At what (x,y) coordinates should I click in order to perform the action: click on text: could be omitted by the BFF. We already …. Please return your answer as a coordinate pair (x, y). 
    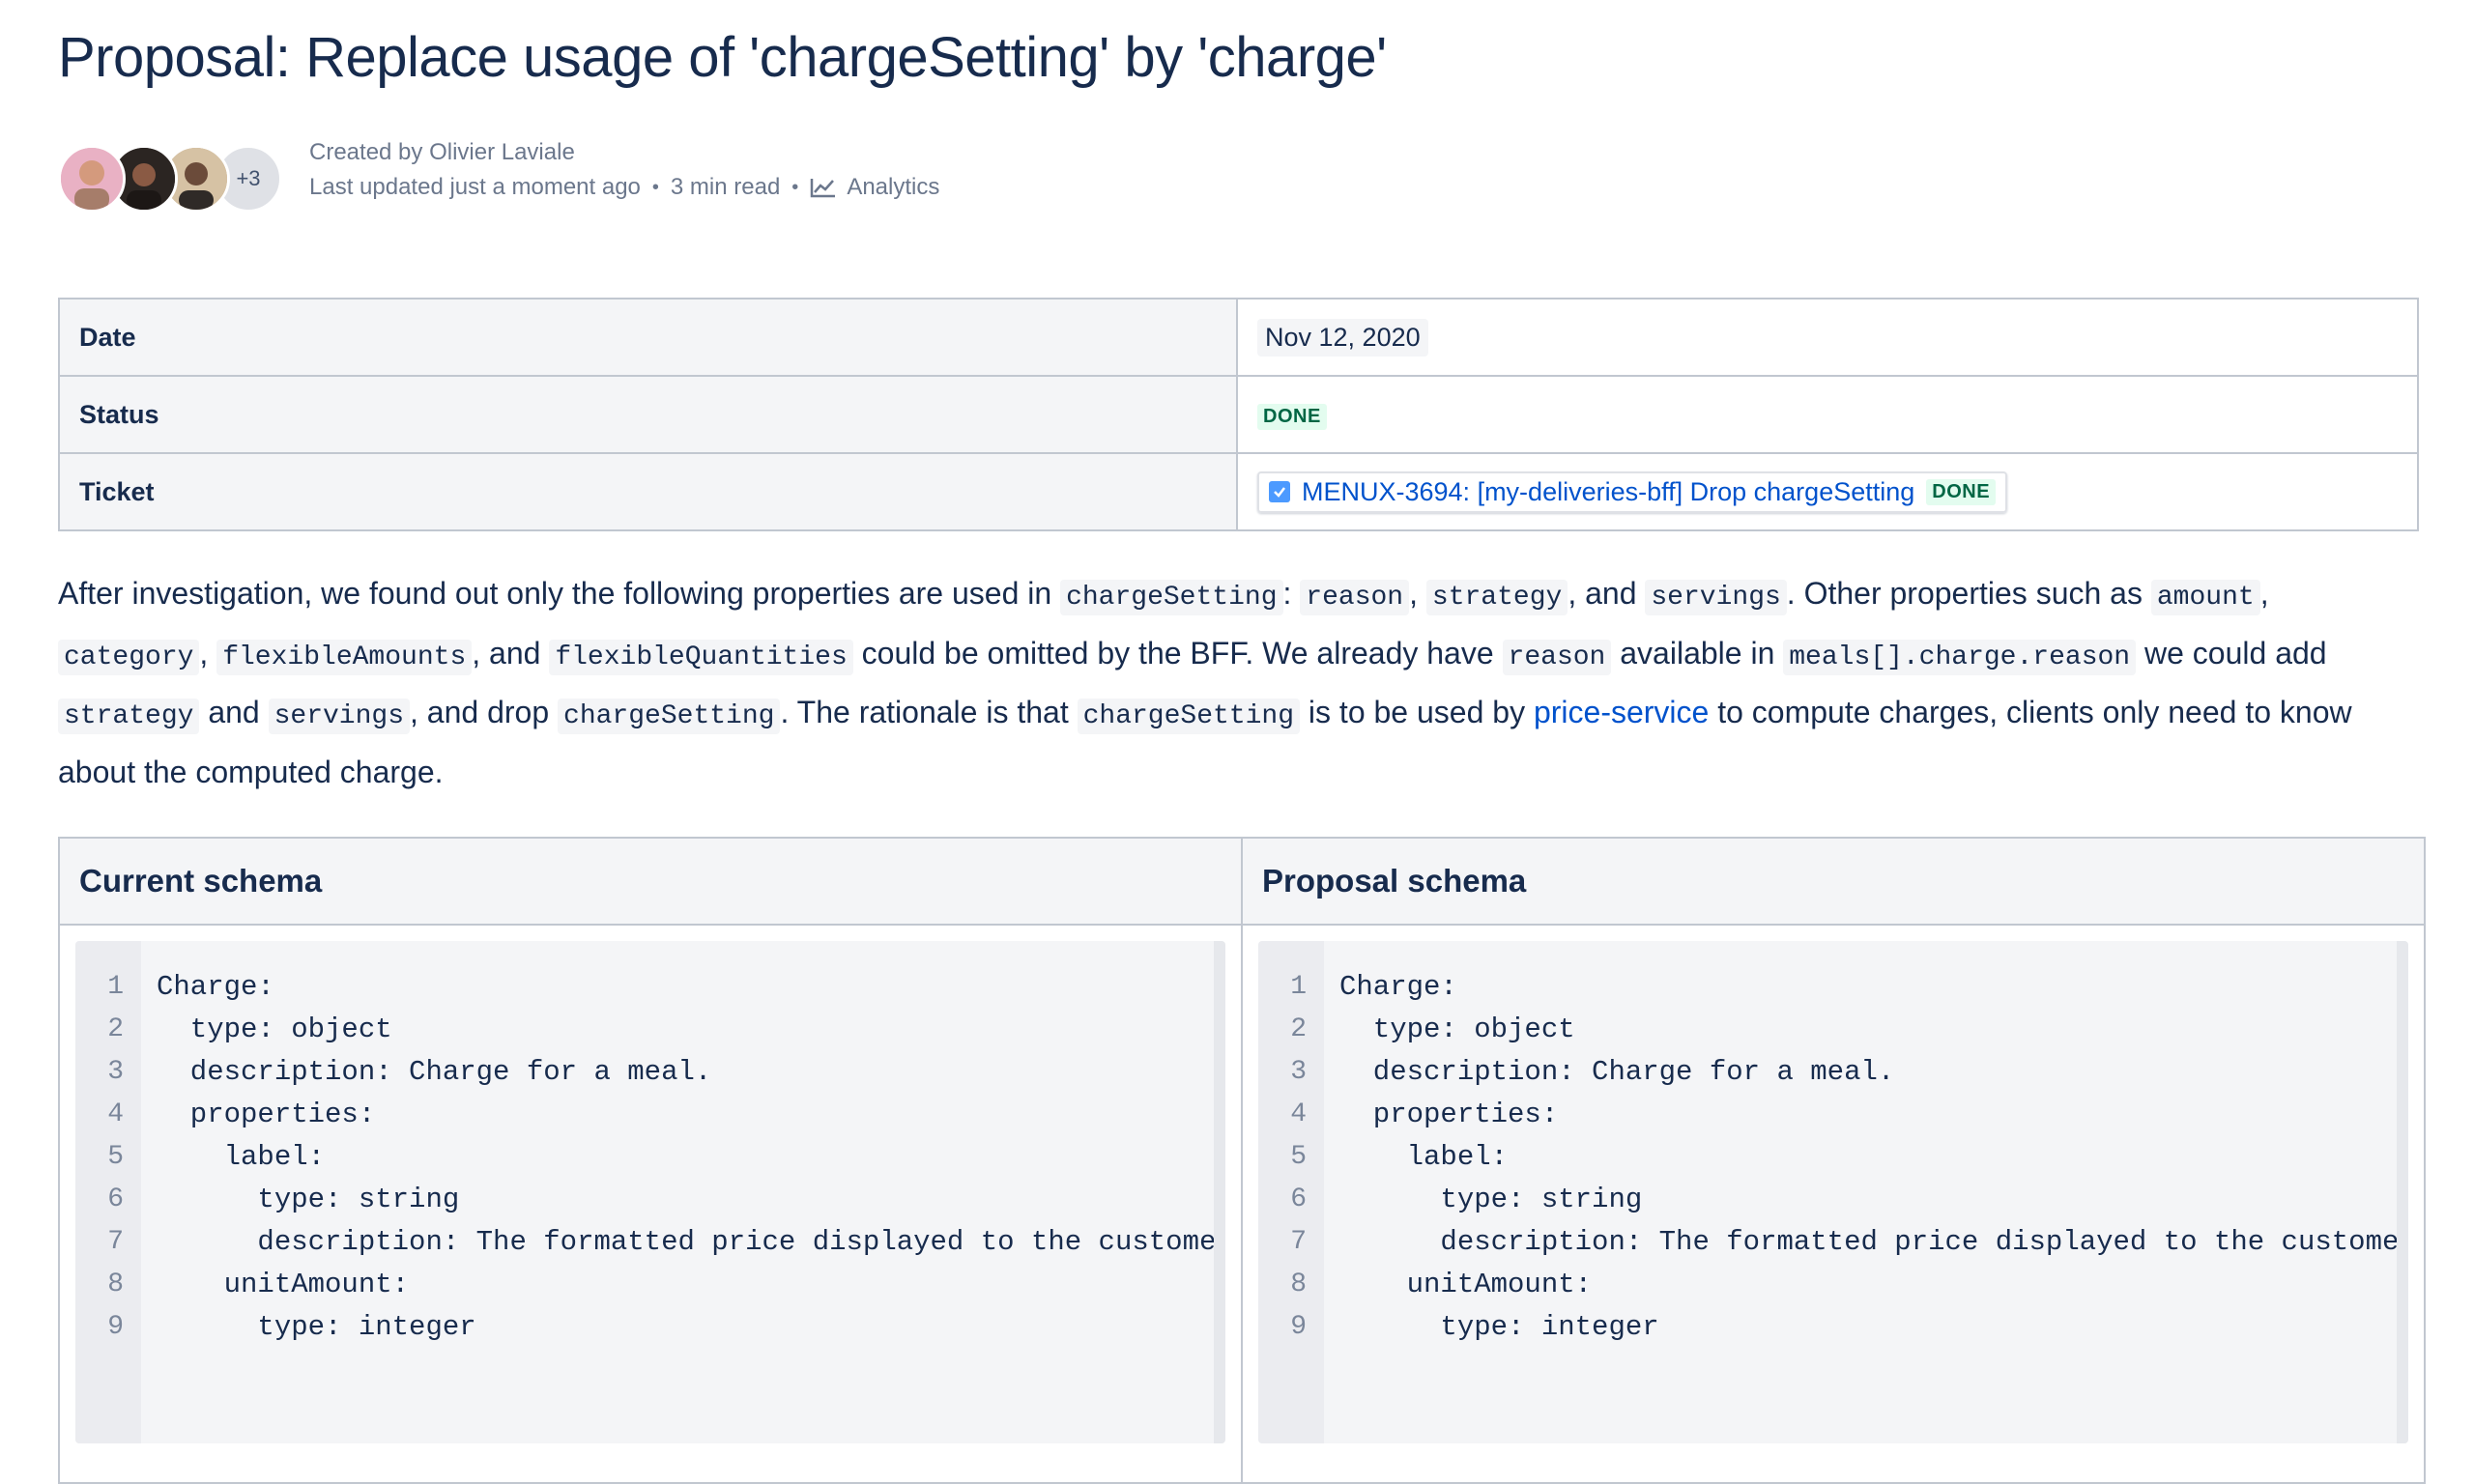
    Looking at the image, I should click on (1178, 653).